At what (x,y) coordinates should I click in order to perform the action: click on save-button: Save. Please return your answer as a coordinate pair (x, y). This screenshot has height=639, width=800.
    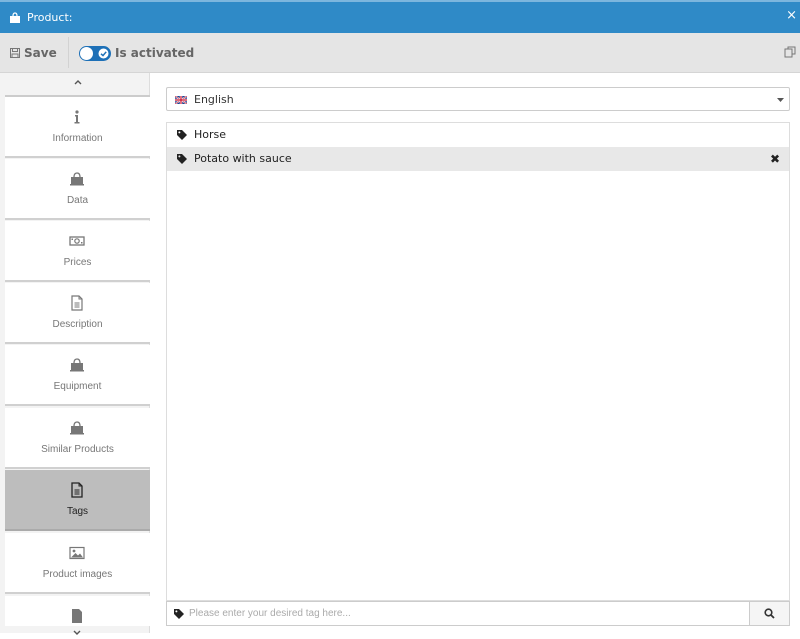
    Looking at the image, I should click on (33, 53).